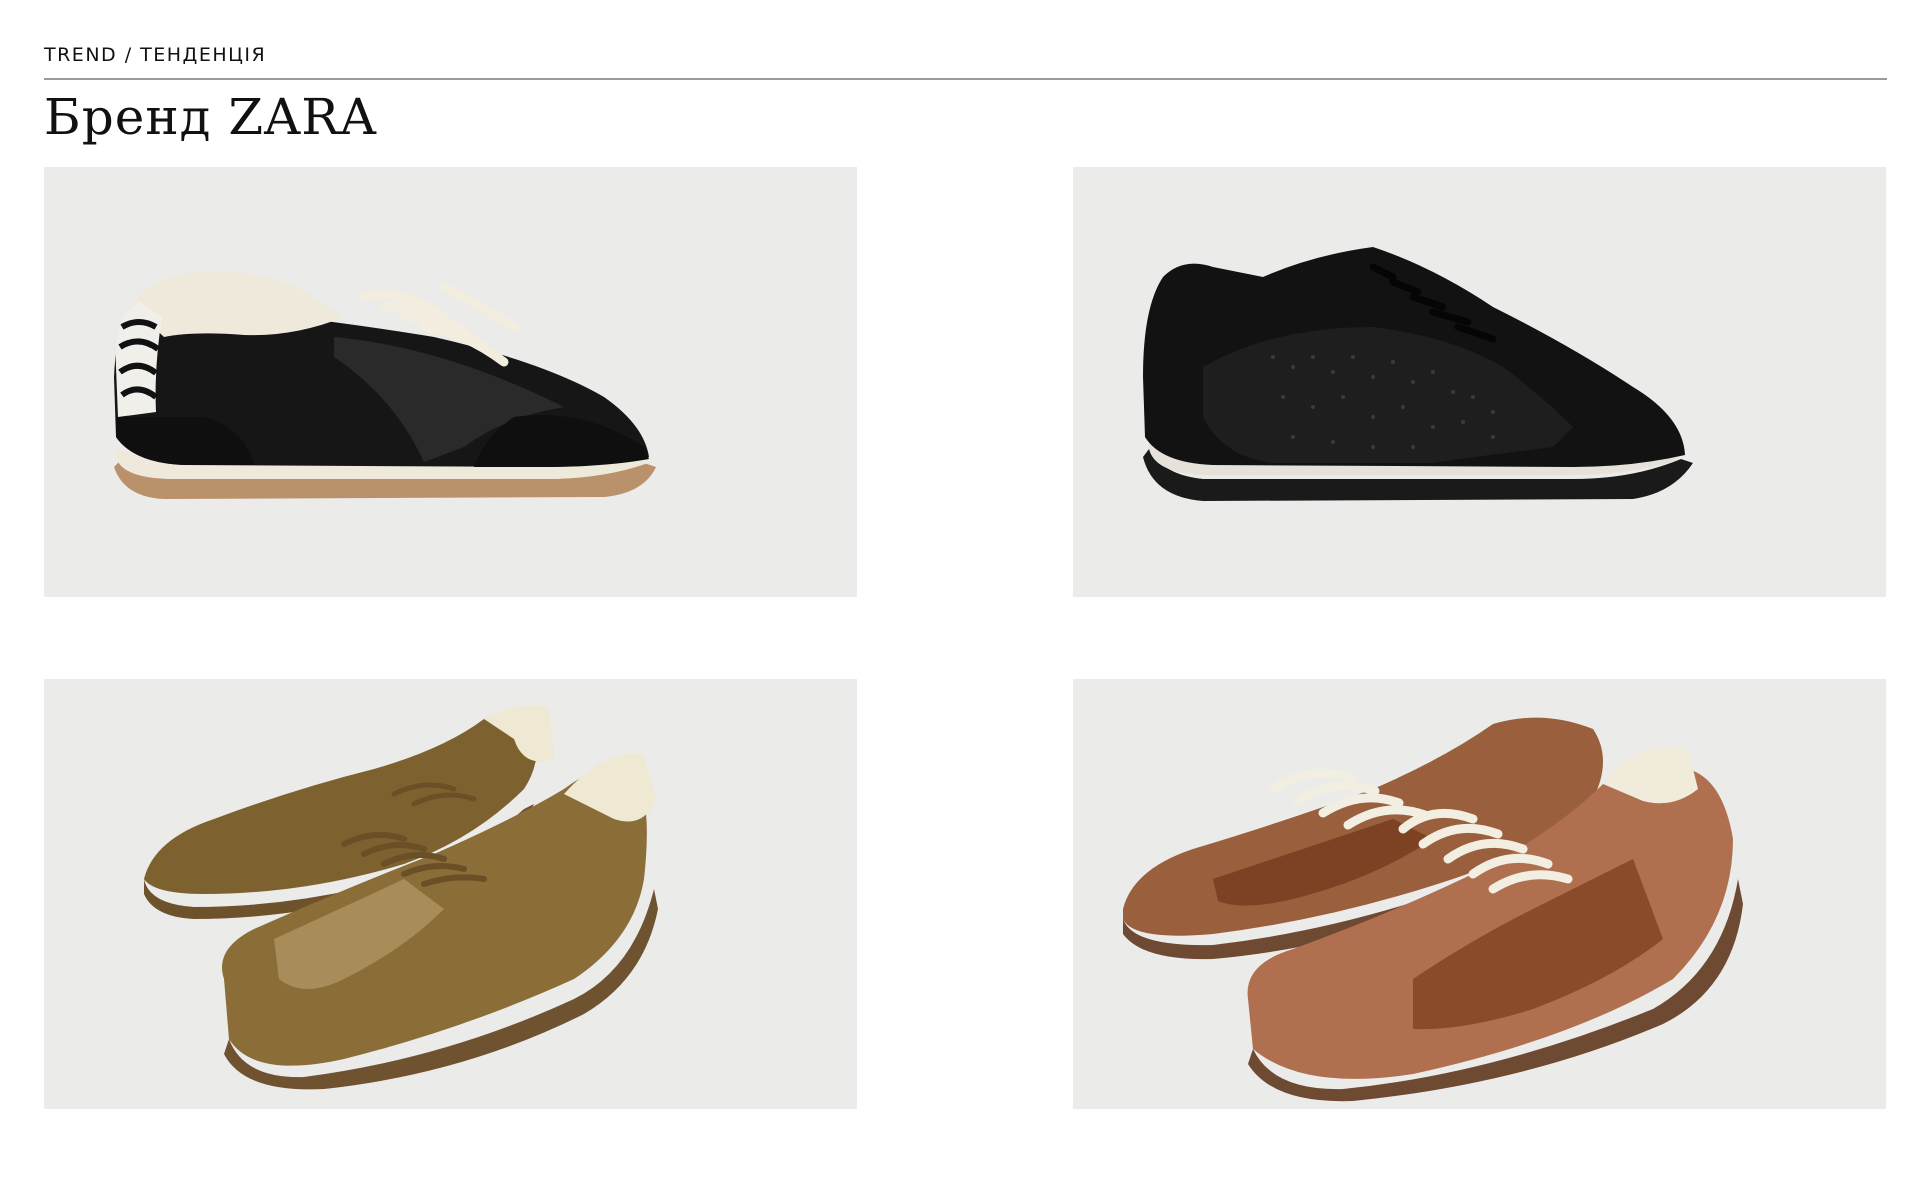 This screenshot has height=1200, width=1920. Describe the element at coordinates (210, 117) in the screenshot. I see `page-title: Бренд ZARA` at that location.